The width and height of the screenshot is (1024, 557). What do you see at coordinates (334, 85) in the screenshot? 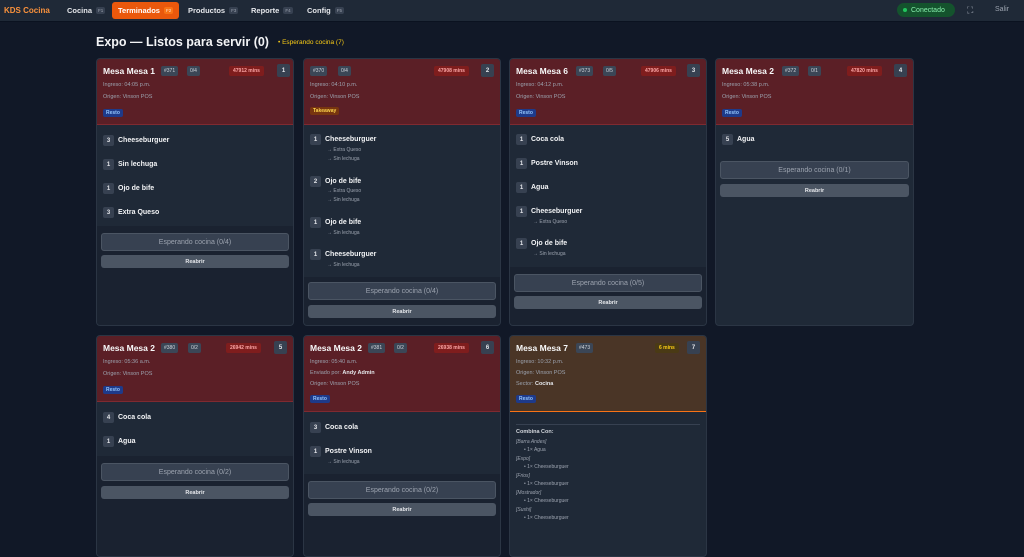
I see `entry-time: Ingreso: 04:10 p.m.` at bounding box center [334, 85].